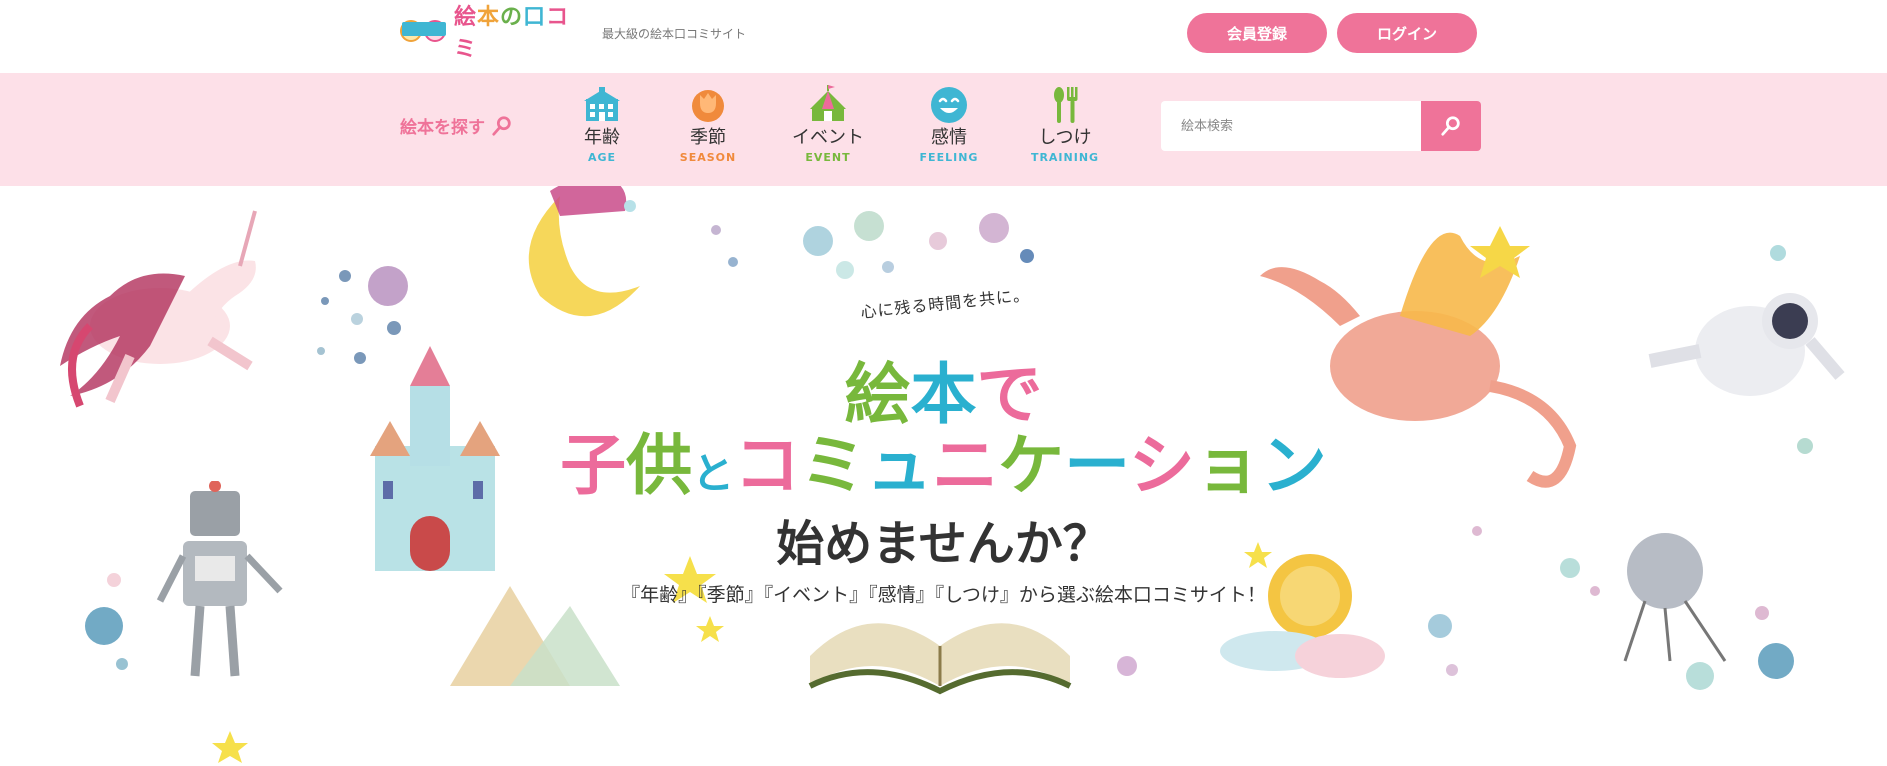 The width and height of the screenshot is (1887, 766). I want to click on site-header: 絵本の口コミ 最大級の絵本口コミサイト 会員登録 ログイン, so click(943, 36).